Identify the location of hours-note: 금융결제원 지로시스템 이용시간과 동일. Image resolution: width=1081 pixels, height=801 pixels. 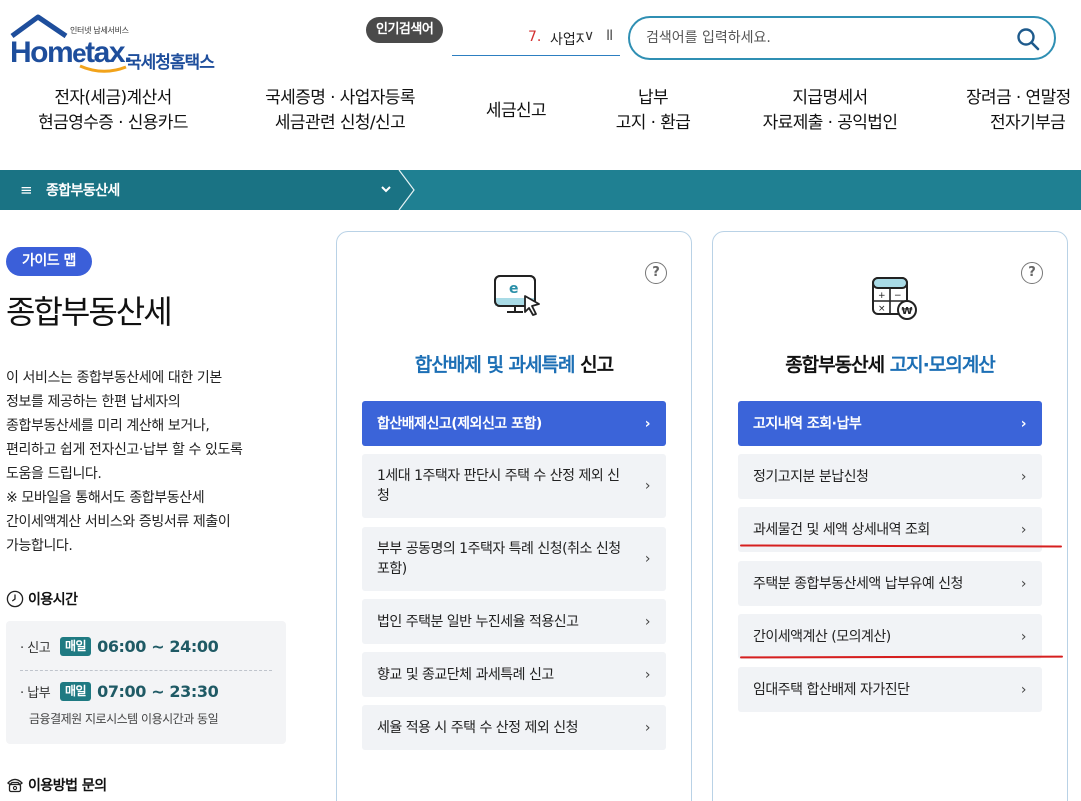
(124, 719).